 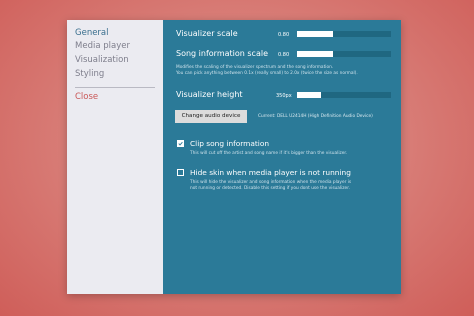 What do you see at coordinates (102, 60) in the screenshot?
I see `sidebar-item-visualization: Visualization` at bounding box center [102, 60].